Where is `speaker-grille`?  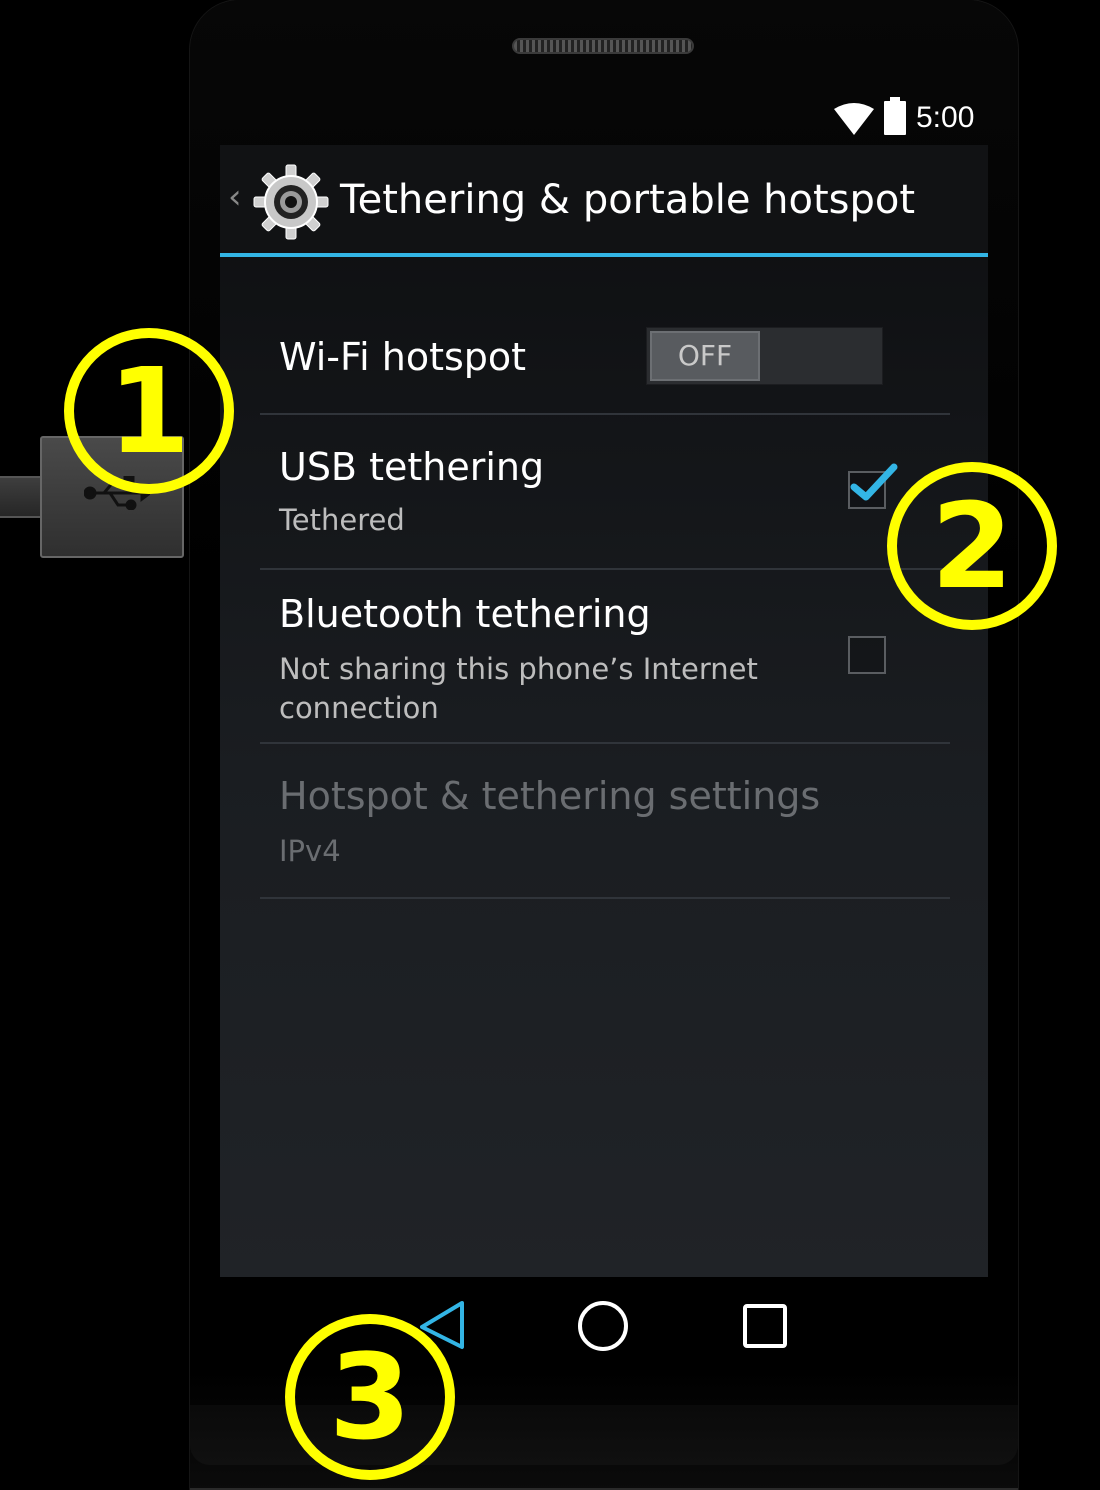
speaker-grille is located at coordinates (603, 46).